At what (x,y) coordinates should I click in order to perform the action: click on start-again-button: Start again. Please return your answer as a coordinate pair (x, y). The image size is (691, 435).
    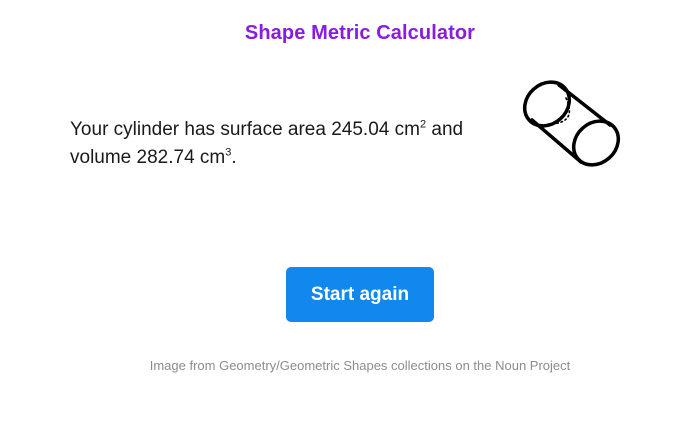
    Looking at the image, I should click on (360, 294).